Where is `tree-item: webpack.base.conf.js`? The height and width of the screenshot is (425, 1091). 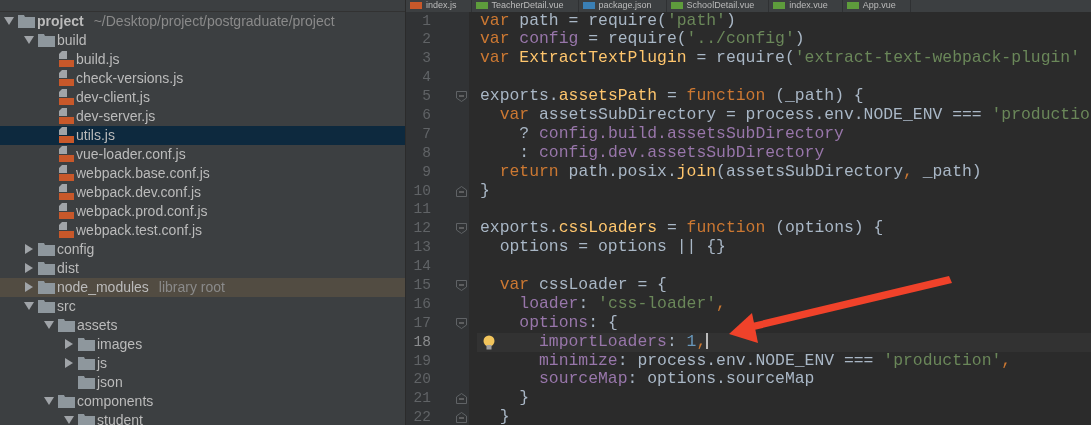
tree-item: webpack.base.conf.js is located at coordinates (202, 173).